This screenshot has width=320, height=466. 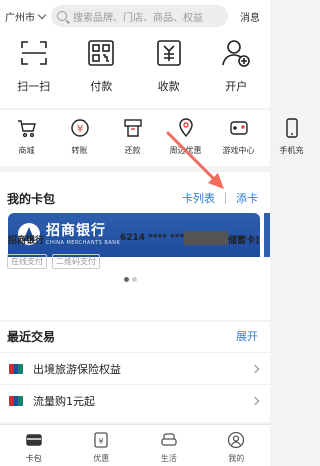 What do you see at coordinates (34, 440) in the screenshot?
I see `card-icon` at bounding box center [34, 440].